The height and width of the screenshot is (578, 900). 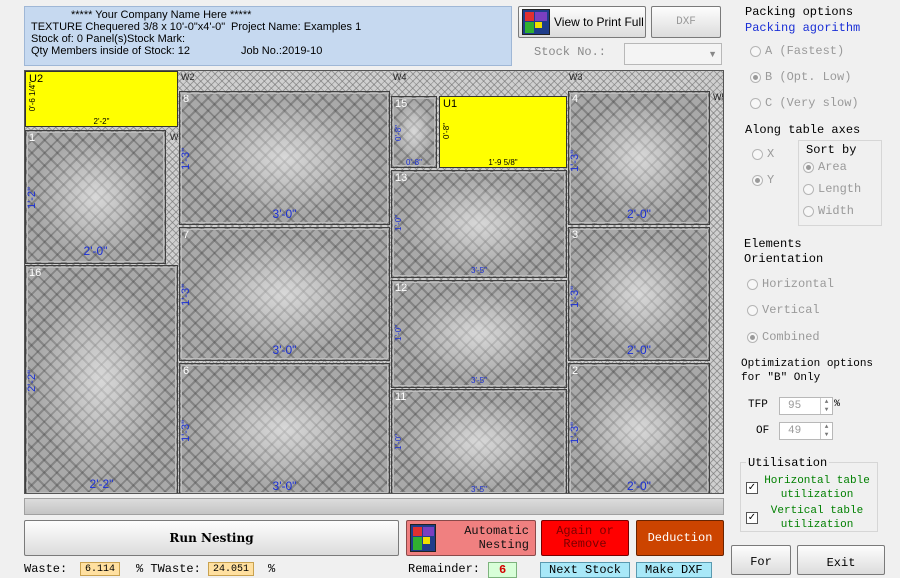 I want to click on axis-y-label: Y, so click(x=771, y=180).